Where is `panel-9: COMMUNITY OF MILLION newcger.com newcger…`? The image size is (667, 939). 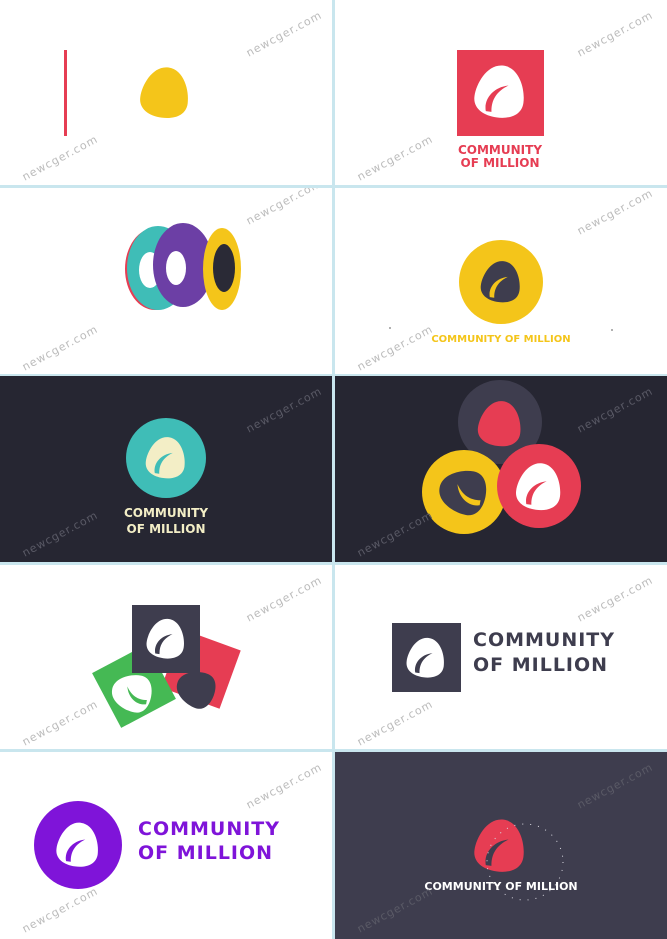 panel-9: COMMUNITY OF MILLION newcger.com newcger… is located at coordinates (166, 845).